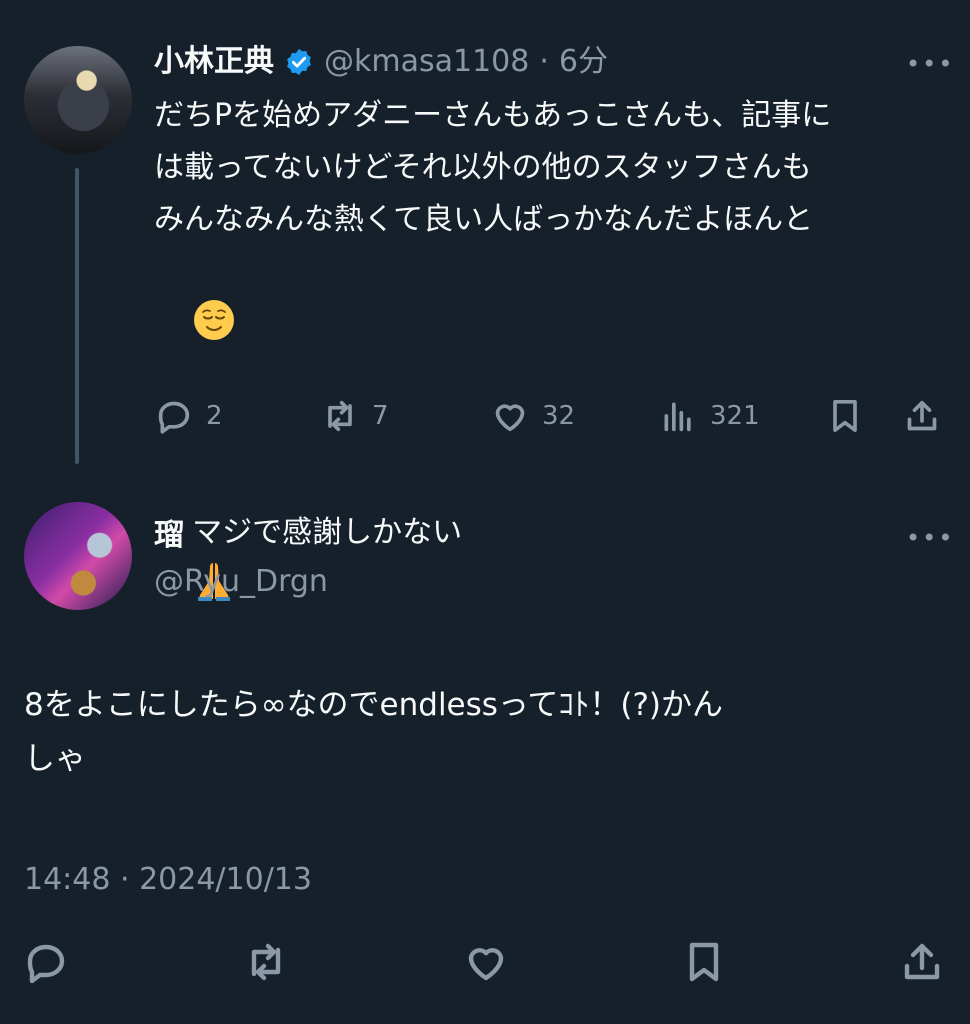 Image resolution: width=970 pixels, height=1024 pixels. Describe the element at coordinates (374, 705) in the screenshot. I see `tweet-text-line: 8をよこにしたら∞なのでendlessってｺﾄ！(?)かん` at that location.